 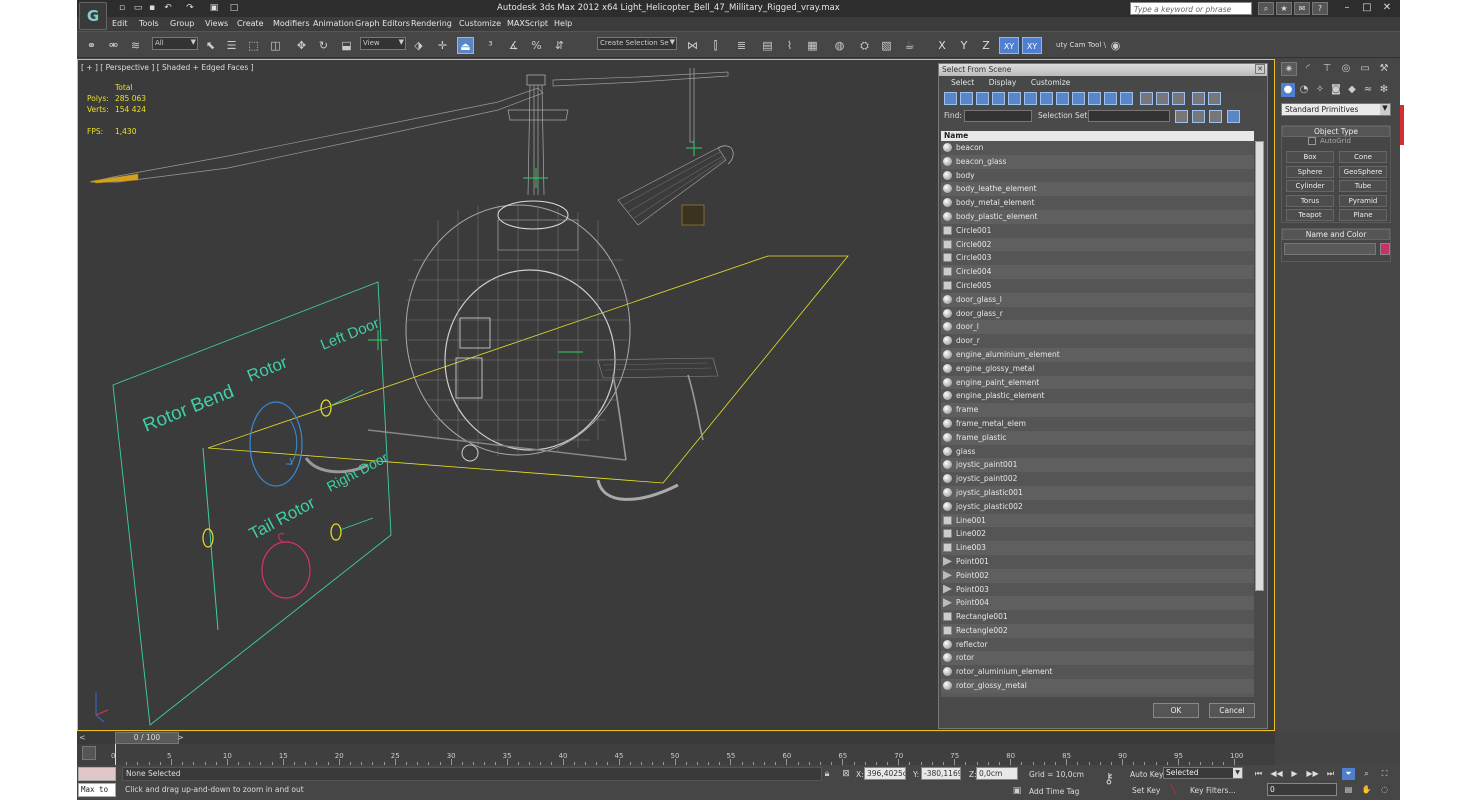 I want to click on list-item: engine_paint_element, so click(x=1098, y=382).